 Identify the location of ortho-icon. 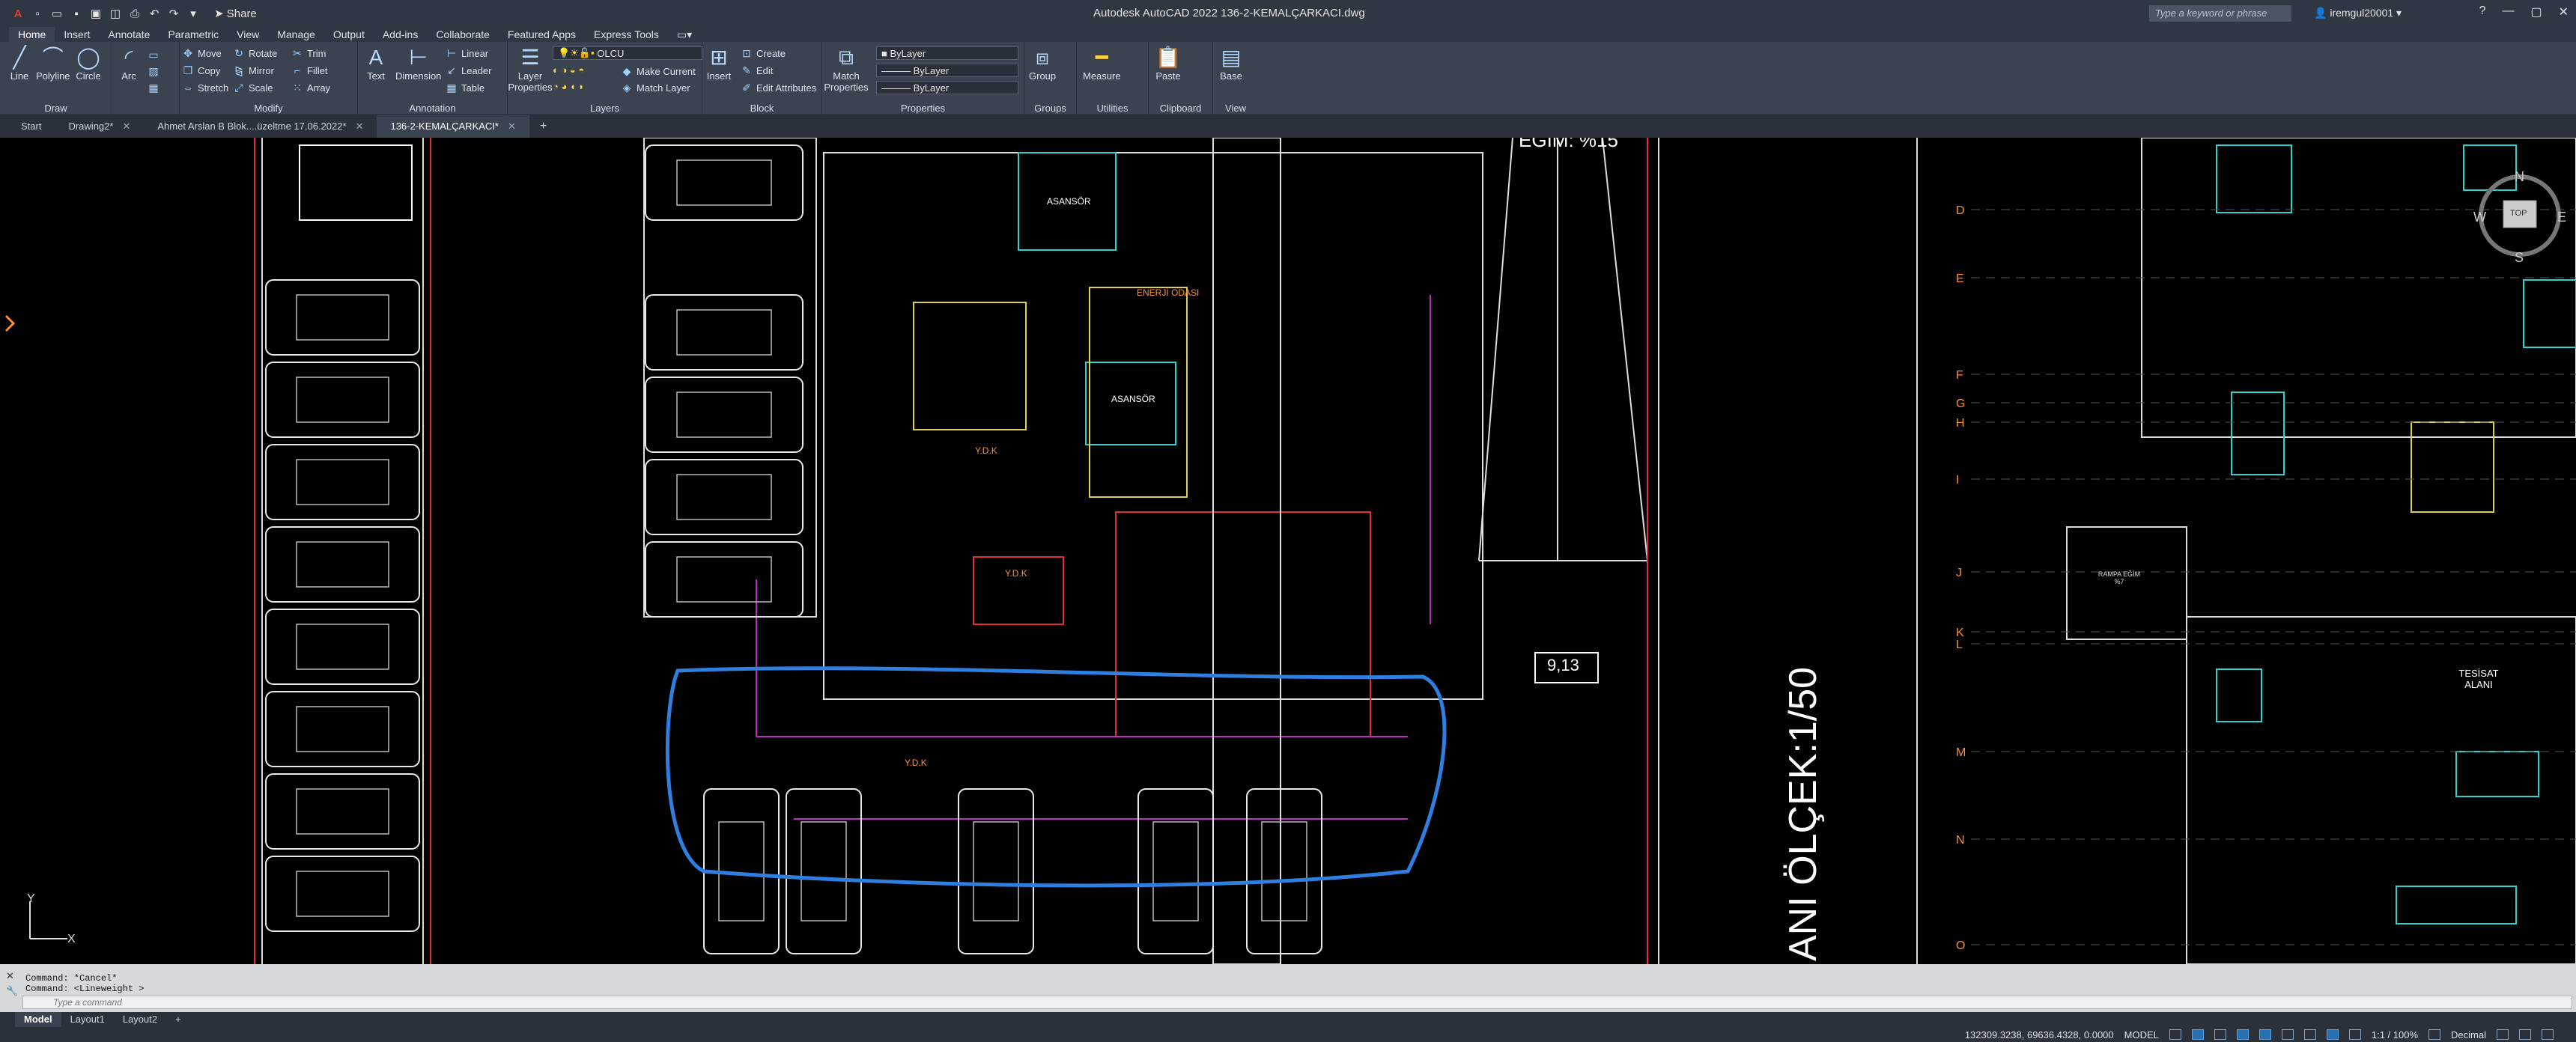
(2220, 1034).